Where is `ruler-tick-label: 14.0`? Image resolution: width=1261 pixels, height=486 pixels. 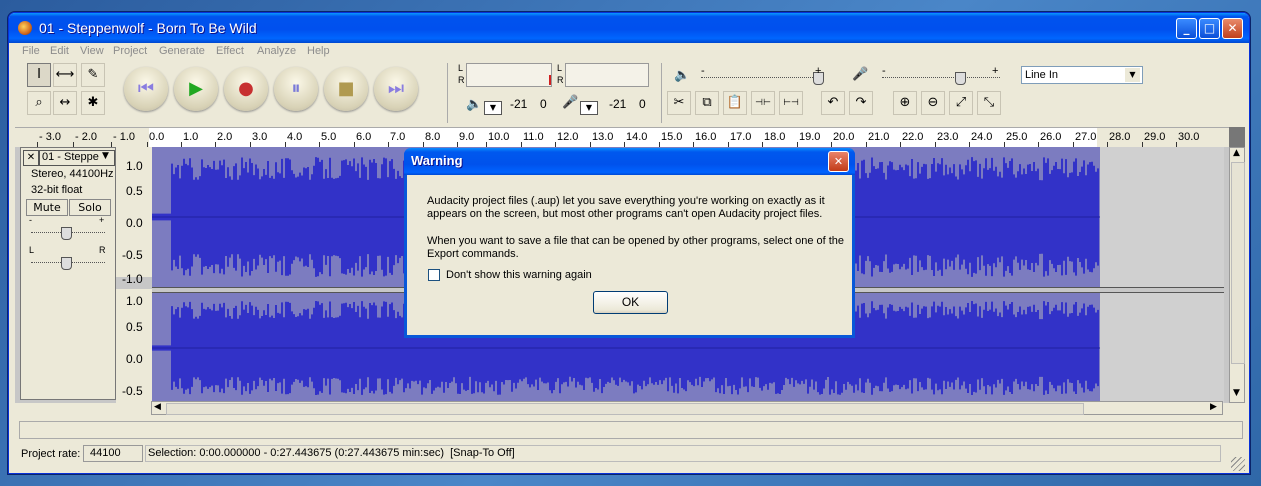
ruler-tick-label: 14.0 is located at coordinates (637, 137).